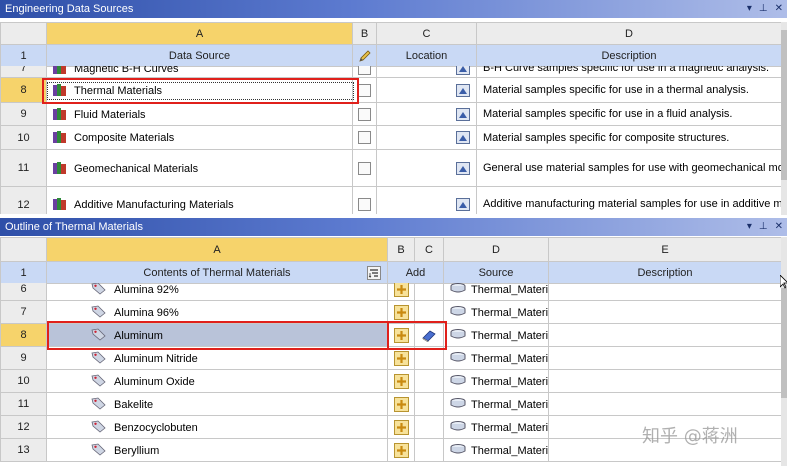 This screenshot has width=787, height=466. What do you see at coordinates (199, 90) in the screenshot?
I see `data-source-cell: Thermal Materials` at bounding box center [199, 90].